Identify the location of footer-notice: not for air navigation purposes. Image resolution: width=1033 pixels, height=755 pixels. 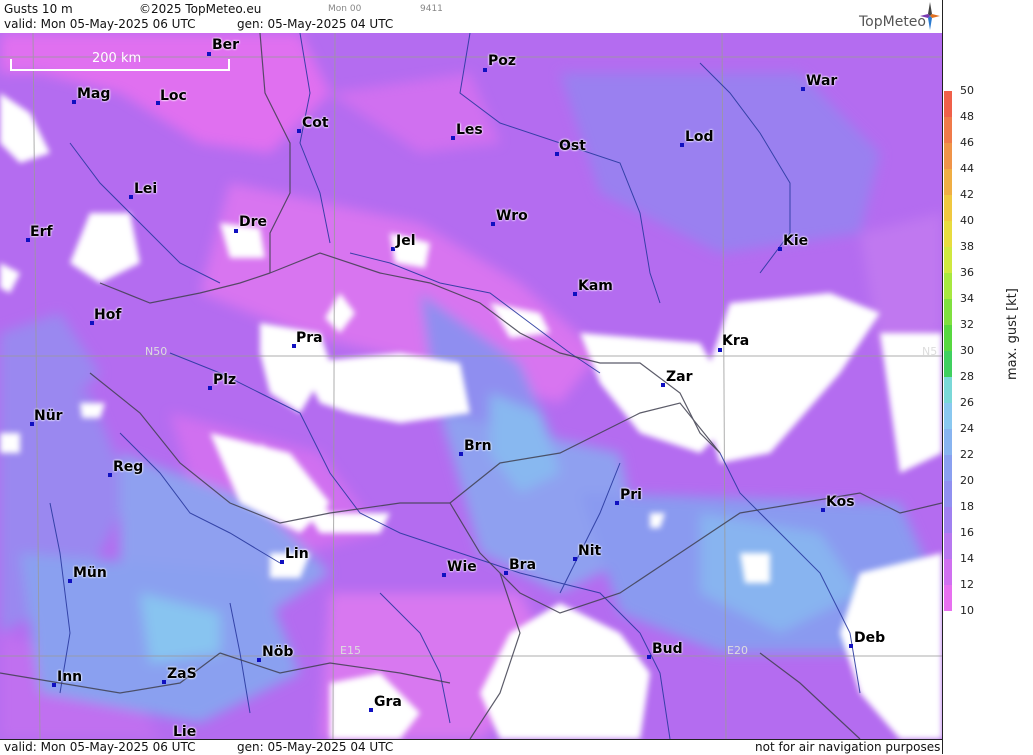
(848, 747).